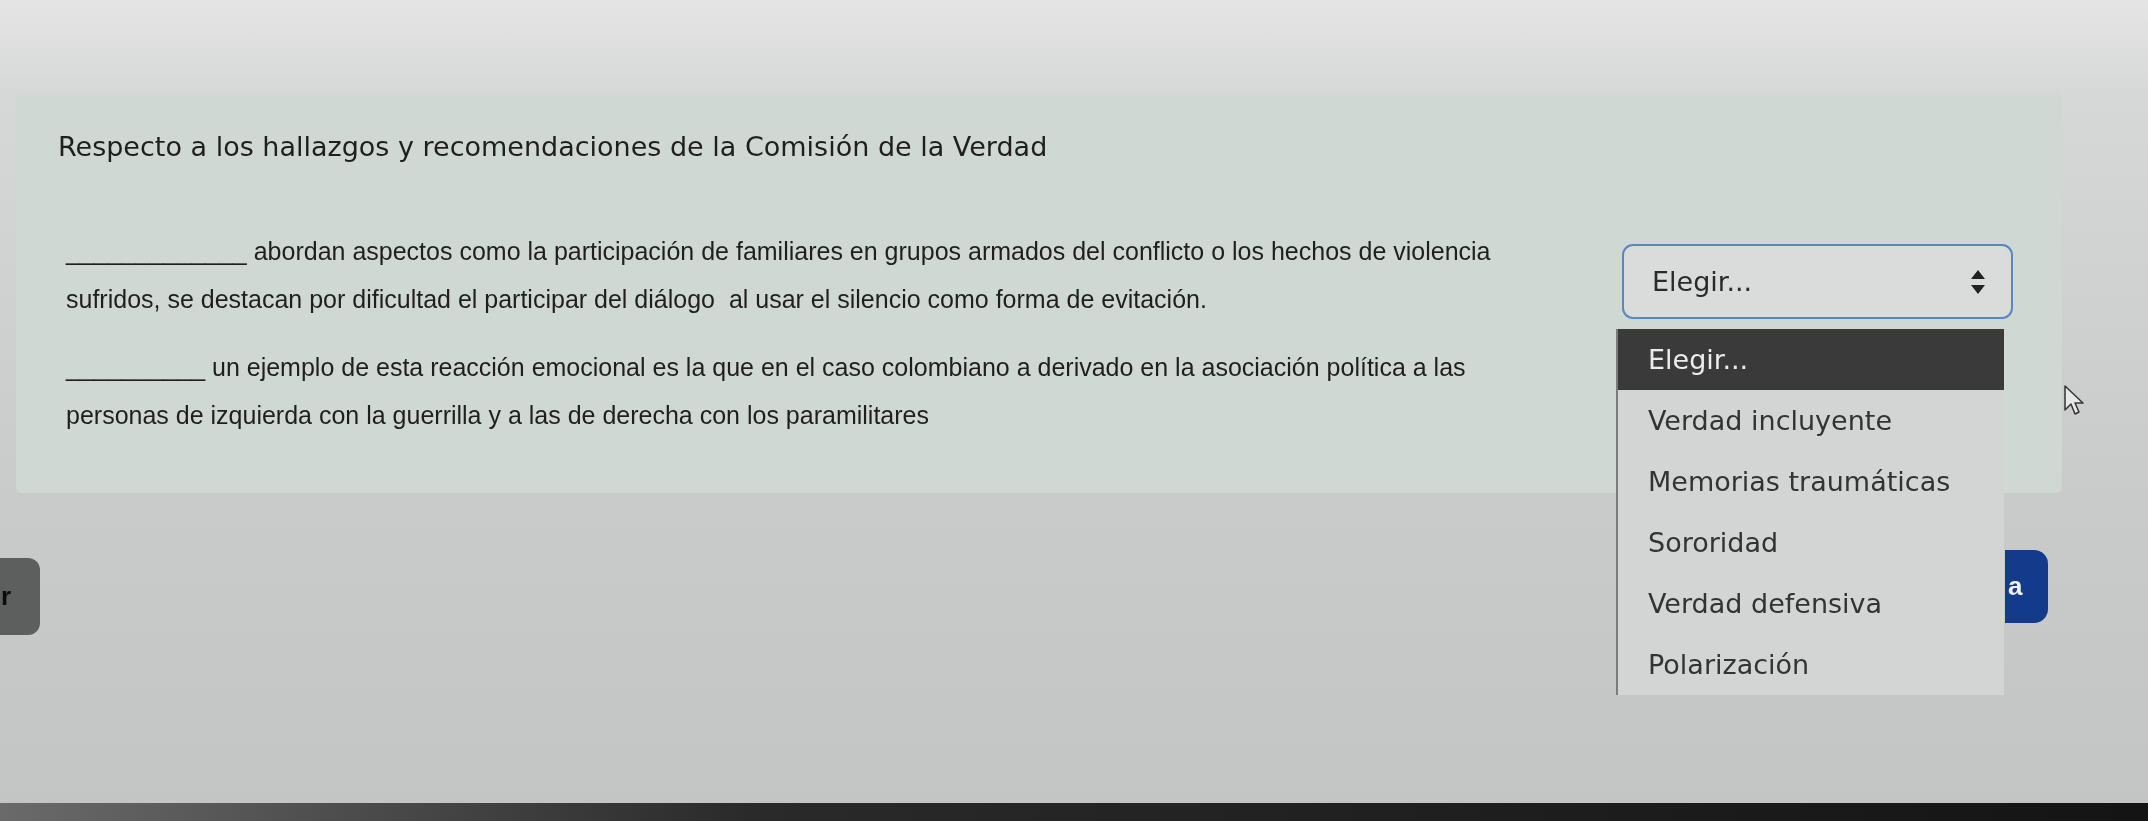  Describe the element at coordinates (2026, 586) in the screenshot. I see `nav-button: a` at that location.